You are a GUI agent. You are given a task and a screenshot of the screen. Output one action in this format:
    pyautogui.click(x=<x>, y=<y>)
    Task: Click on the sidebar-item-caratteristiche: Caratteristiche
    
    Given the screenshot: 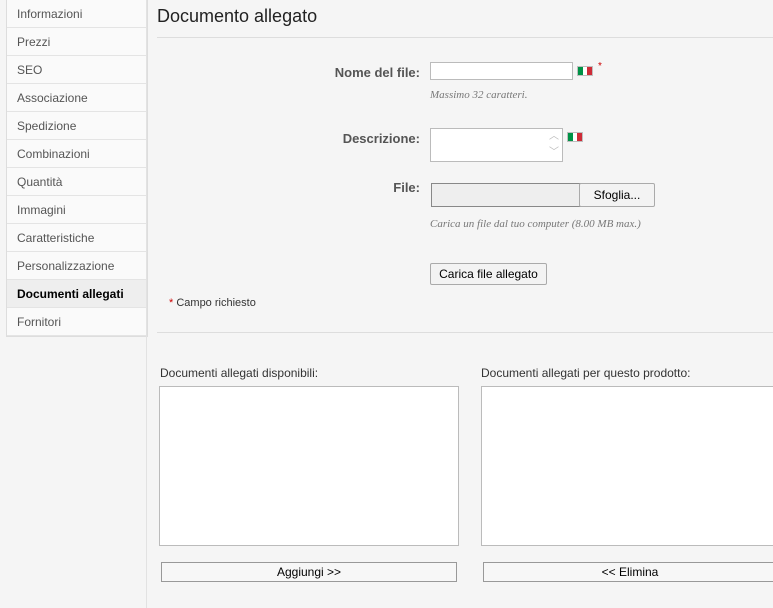 What is the action you would take?
    pyautogui.click(x=77, y=238)
    